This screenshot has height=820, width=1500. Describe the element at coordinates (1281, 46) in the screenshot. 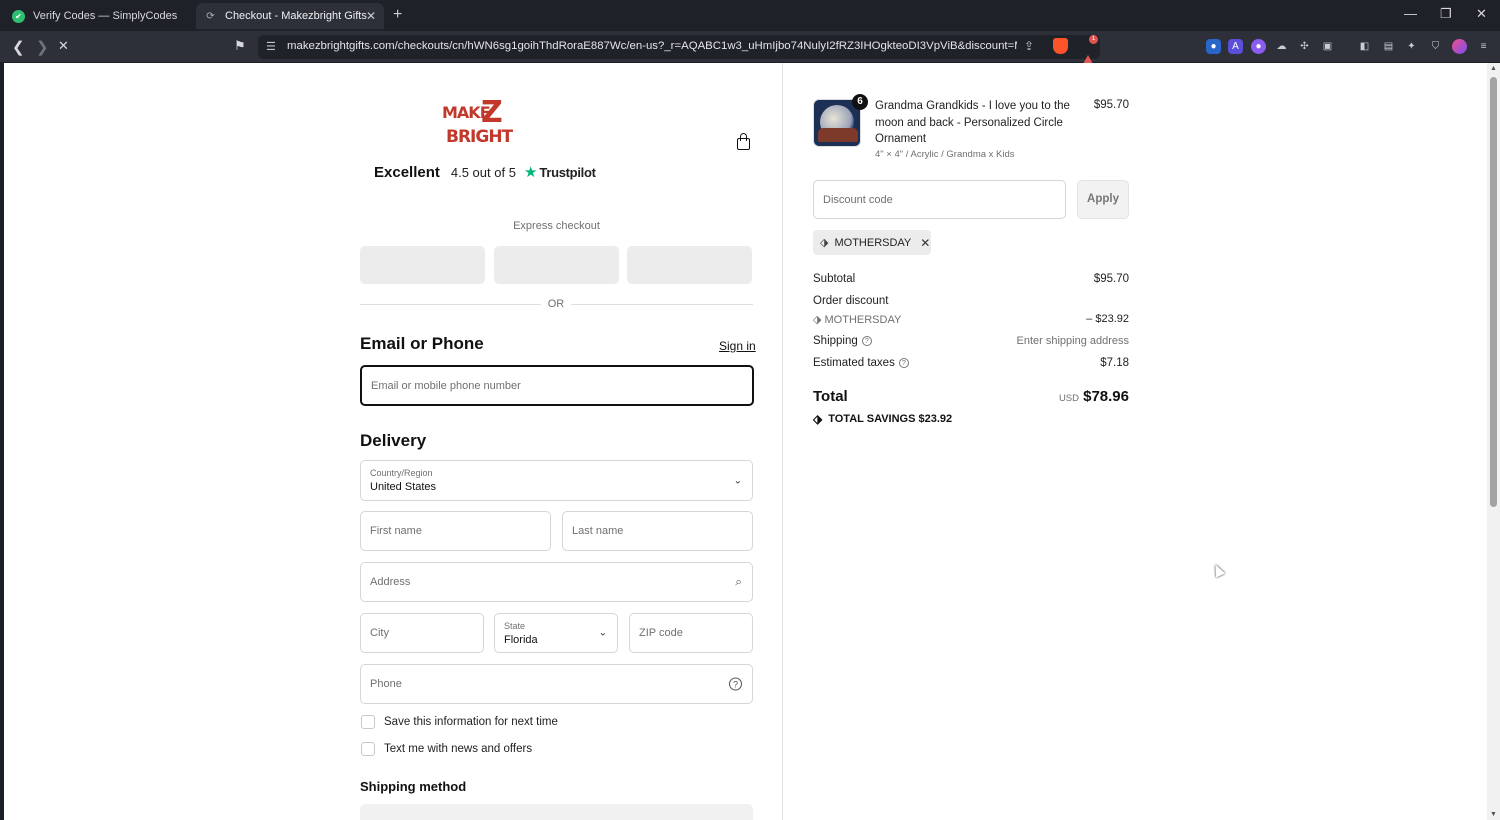

I see `extension-cloud-icon: ☁` at that location.